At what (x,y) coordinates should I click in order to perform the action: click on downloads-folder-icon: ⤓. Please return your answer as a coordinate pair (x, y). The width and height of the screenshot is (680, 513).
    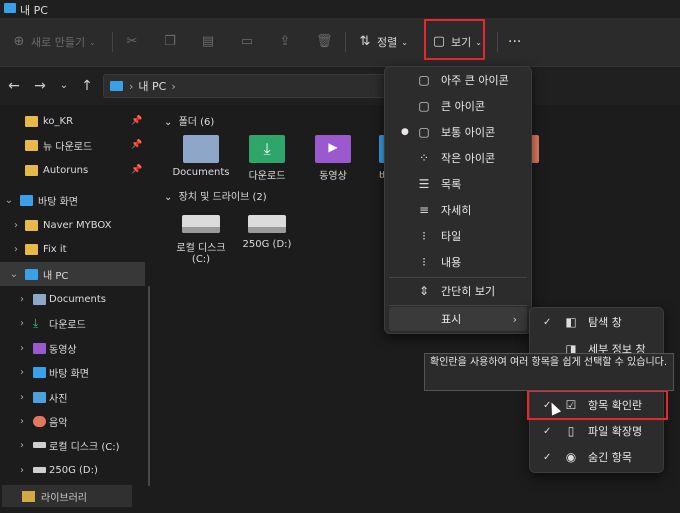
    Looking at the image, I should click on (267, 149).